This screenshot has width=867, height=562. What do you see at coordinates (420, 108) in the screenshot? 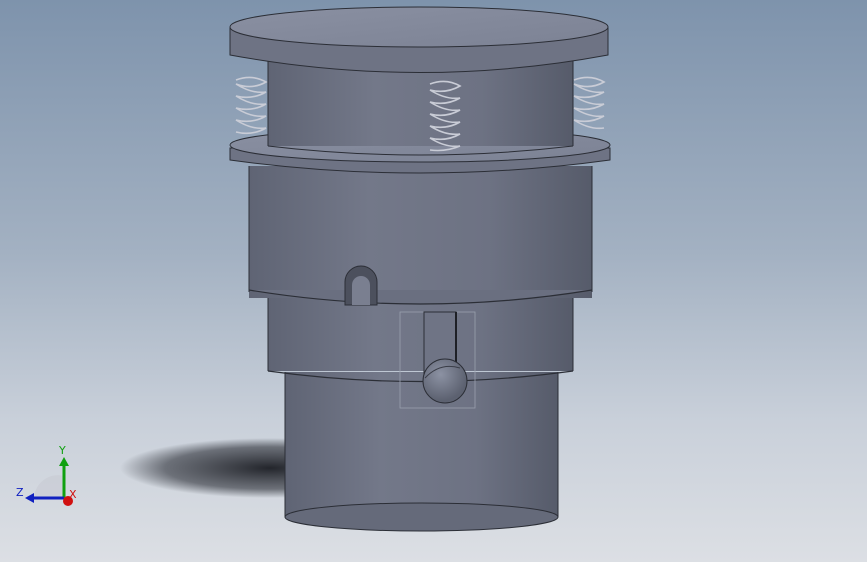
I see `inner-piston` at bounding box center [420, 108].